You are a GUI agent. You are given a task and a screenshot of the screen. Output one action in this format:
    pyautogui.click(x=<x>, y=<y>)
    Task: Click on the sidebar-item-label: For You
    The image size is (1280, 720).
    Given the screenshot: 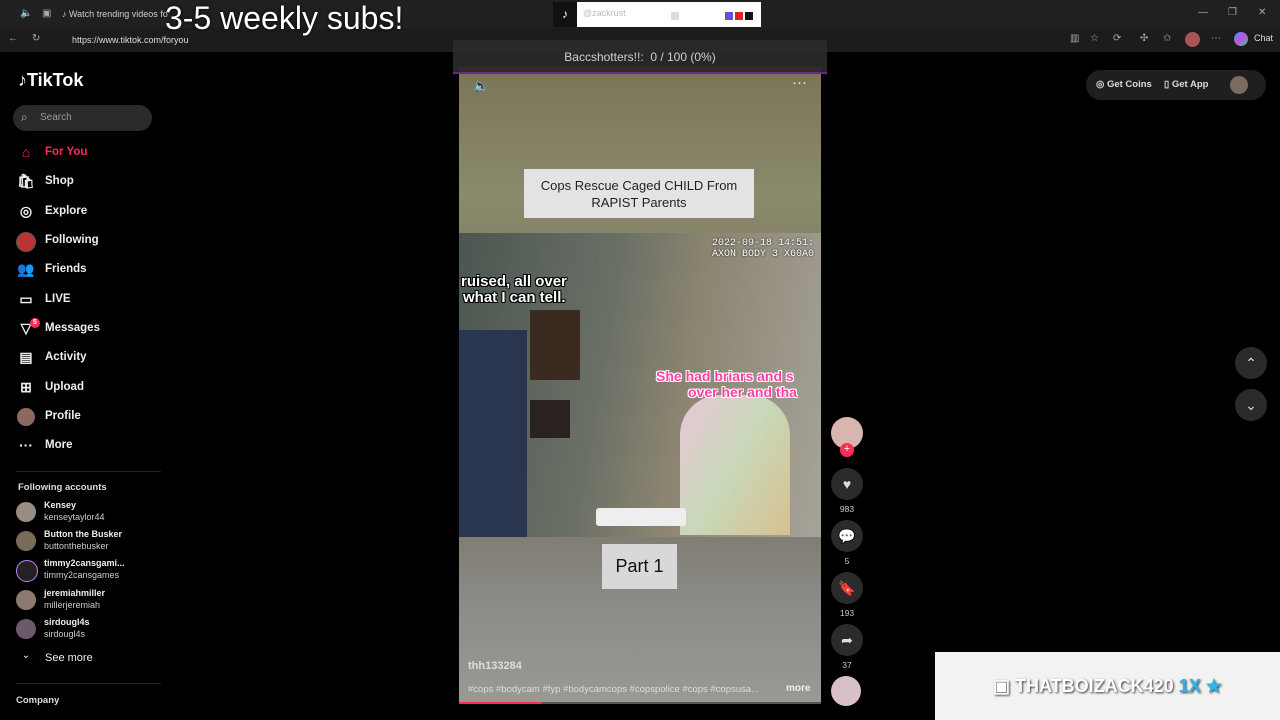 What is the action you would take?
    pyautogui.click(x=66, y=152)
    